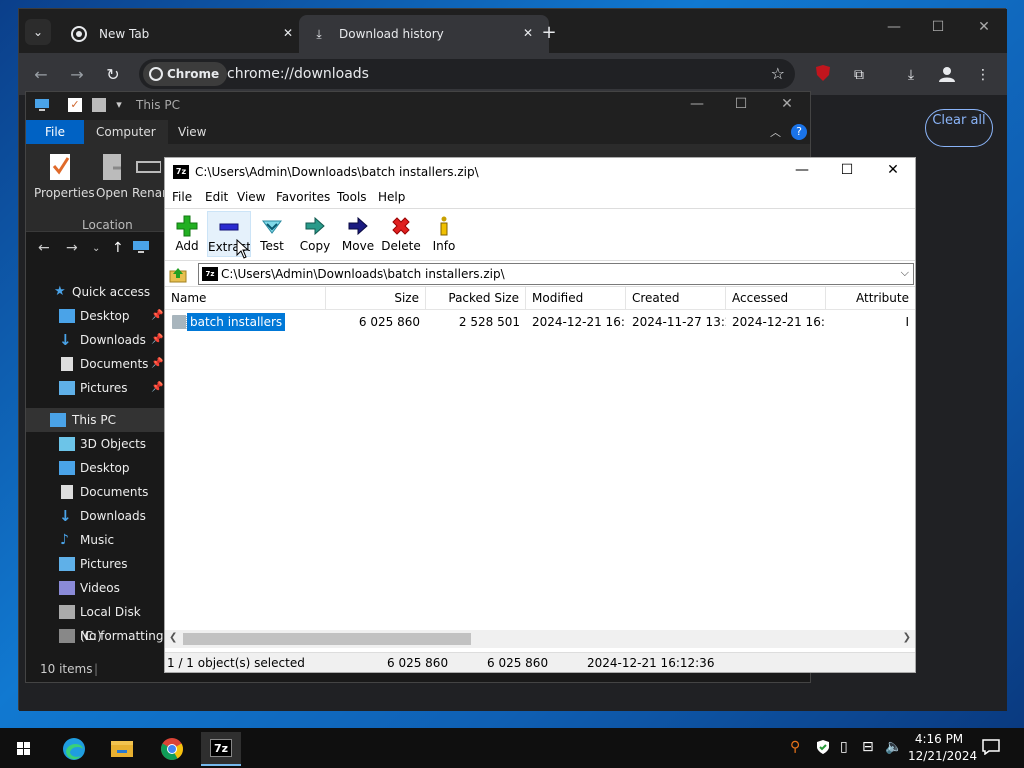  Describe the element at coordinates (185, 74) in the screenshot. I see `site-chip: Chrome` at that location.